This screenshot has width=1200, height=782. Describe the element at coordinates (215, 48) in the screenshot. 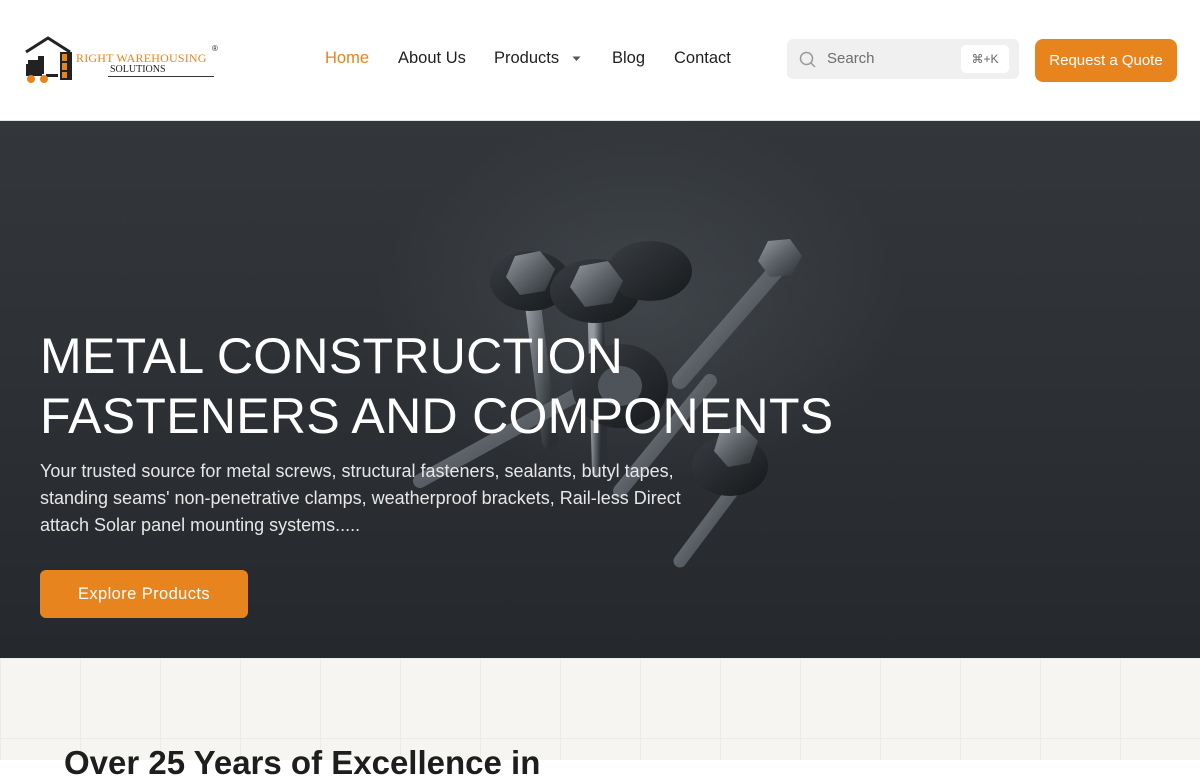

I see `registered-mark: ®` at that location.